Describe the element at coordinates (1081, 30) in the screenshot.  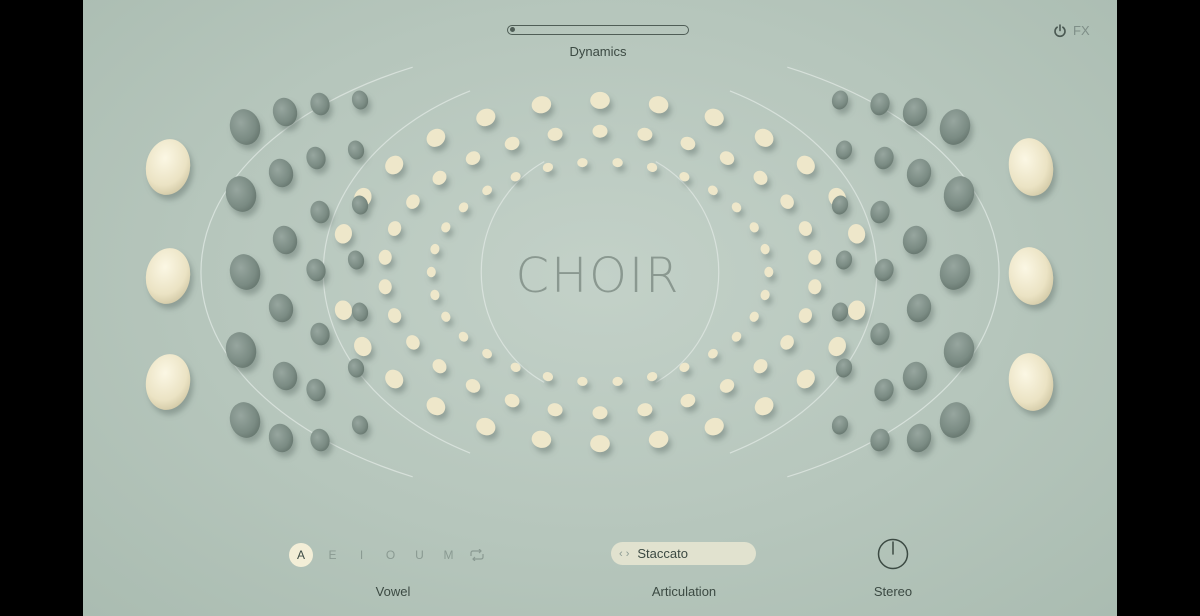
I see `fx-label: FX` at that location.